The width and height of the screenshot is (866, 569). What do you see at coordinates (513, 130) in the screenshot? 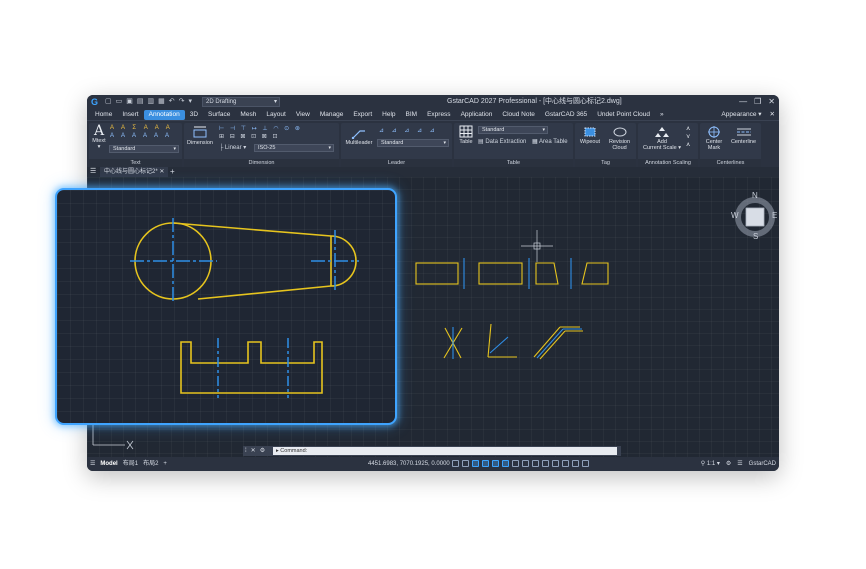
I see `table-style-select: Standard ▾` at bounding box center [513, 130].